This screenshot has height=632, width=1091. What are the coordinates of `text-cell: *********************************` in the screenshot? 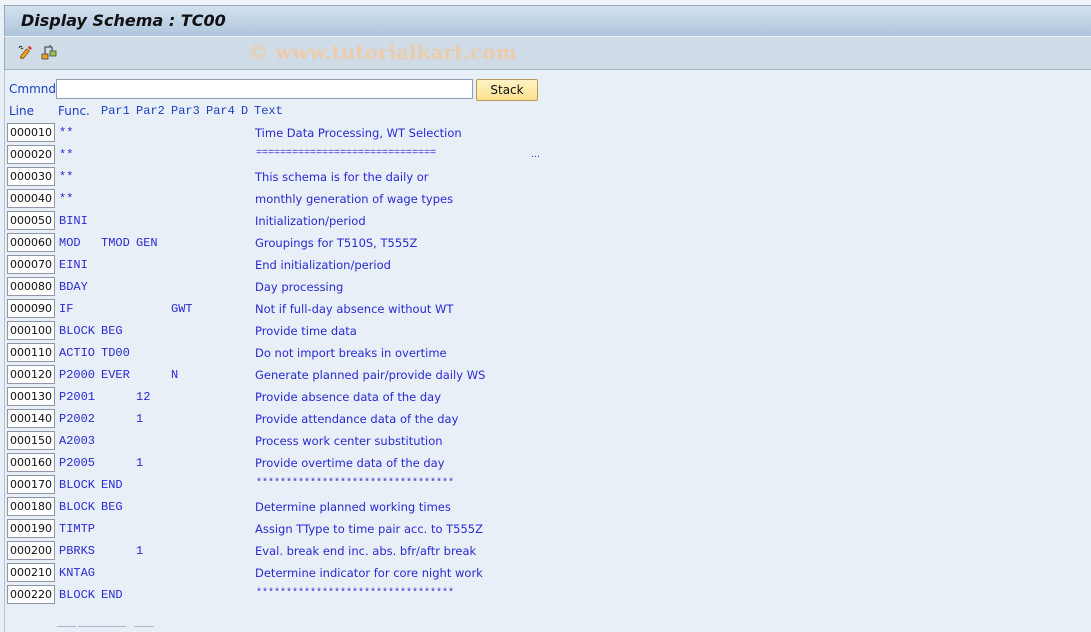 It's located at (355, 593).